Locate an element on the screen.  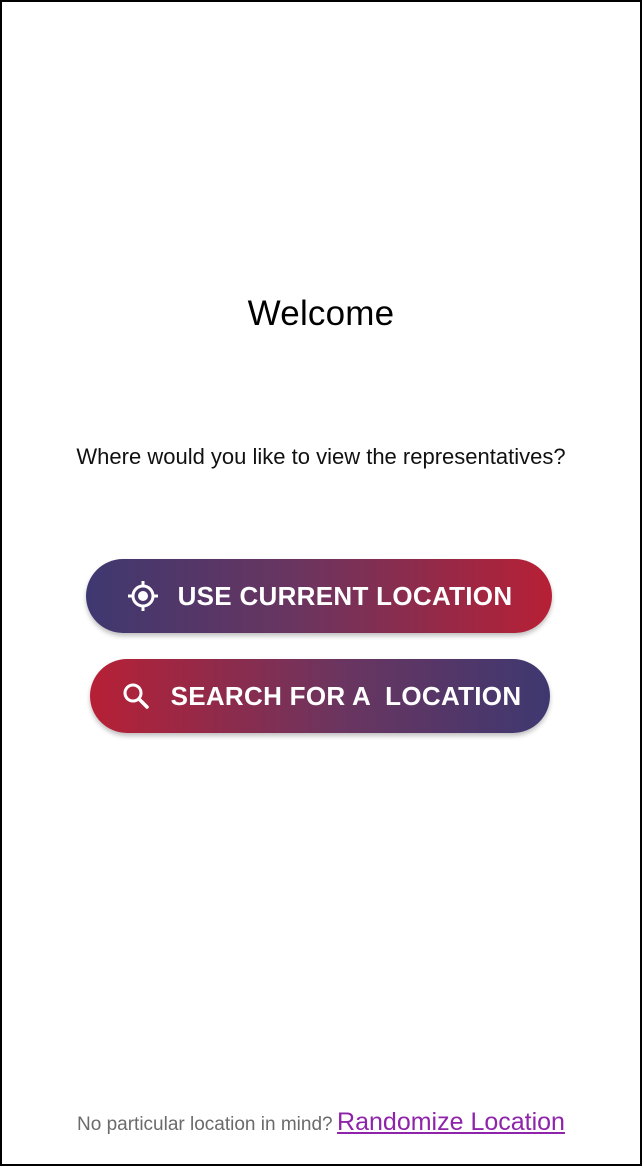
use-current-location-button: USE CURRENT LOCATION is located at coordinates (319, 596).